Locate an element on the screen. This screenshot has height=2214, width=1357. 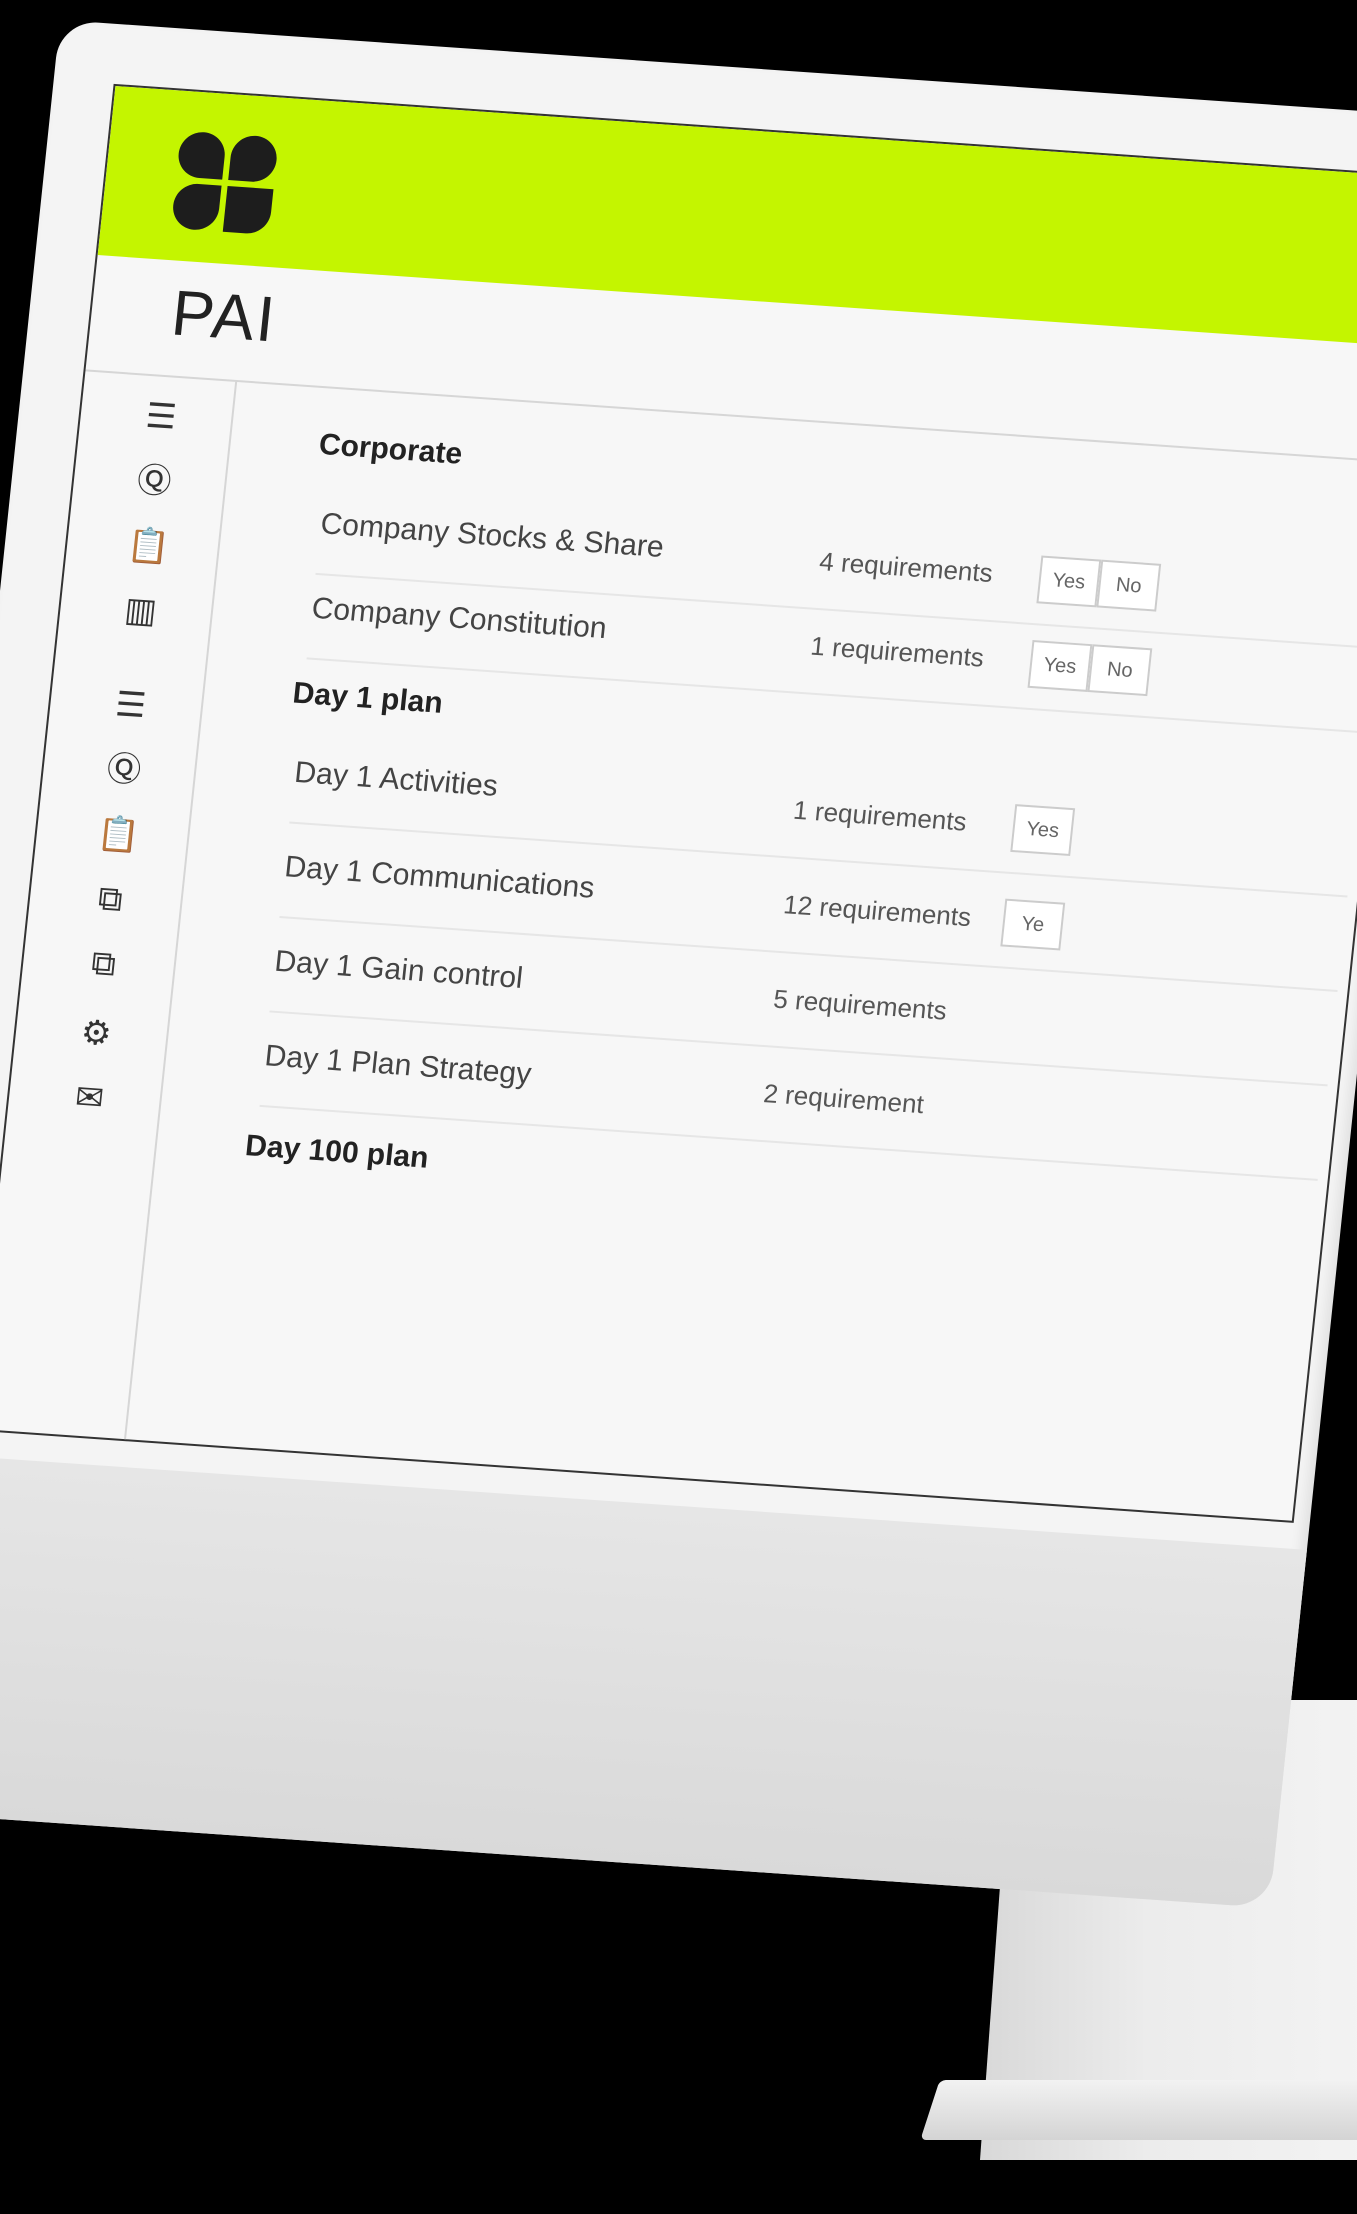
section-title: Corporate is located at coordinates (390, 449).